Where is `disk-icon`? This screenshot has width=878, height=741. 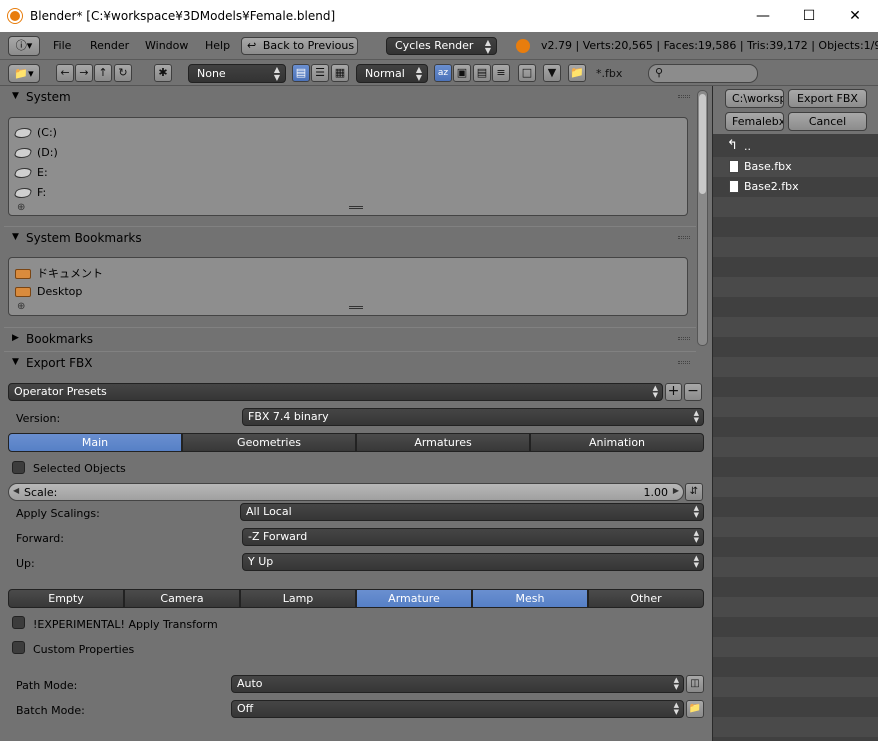 disk-icon is located at coordinates (23, 193).